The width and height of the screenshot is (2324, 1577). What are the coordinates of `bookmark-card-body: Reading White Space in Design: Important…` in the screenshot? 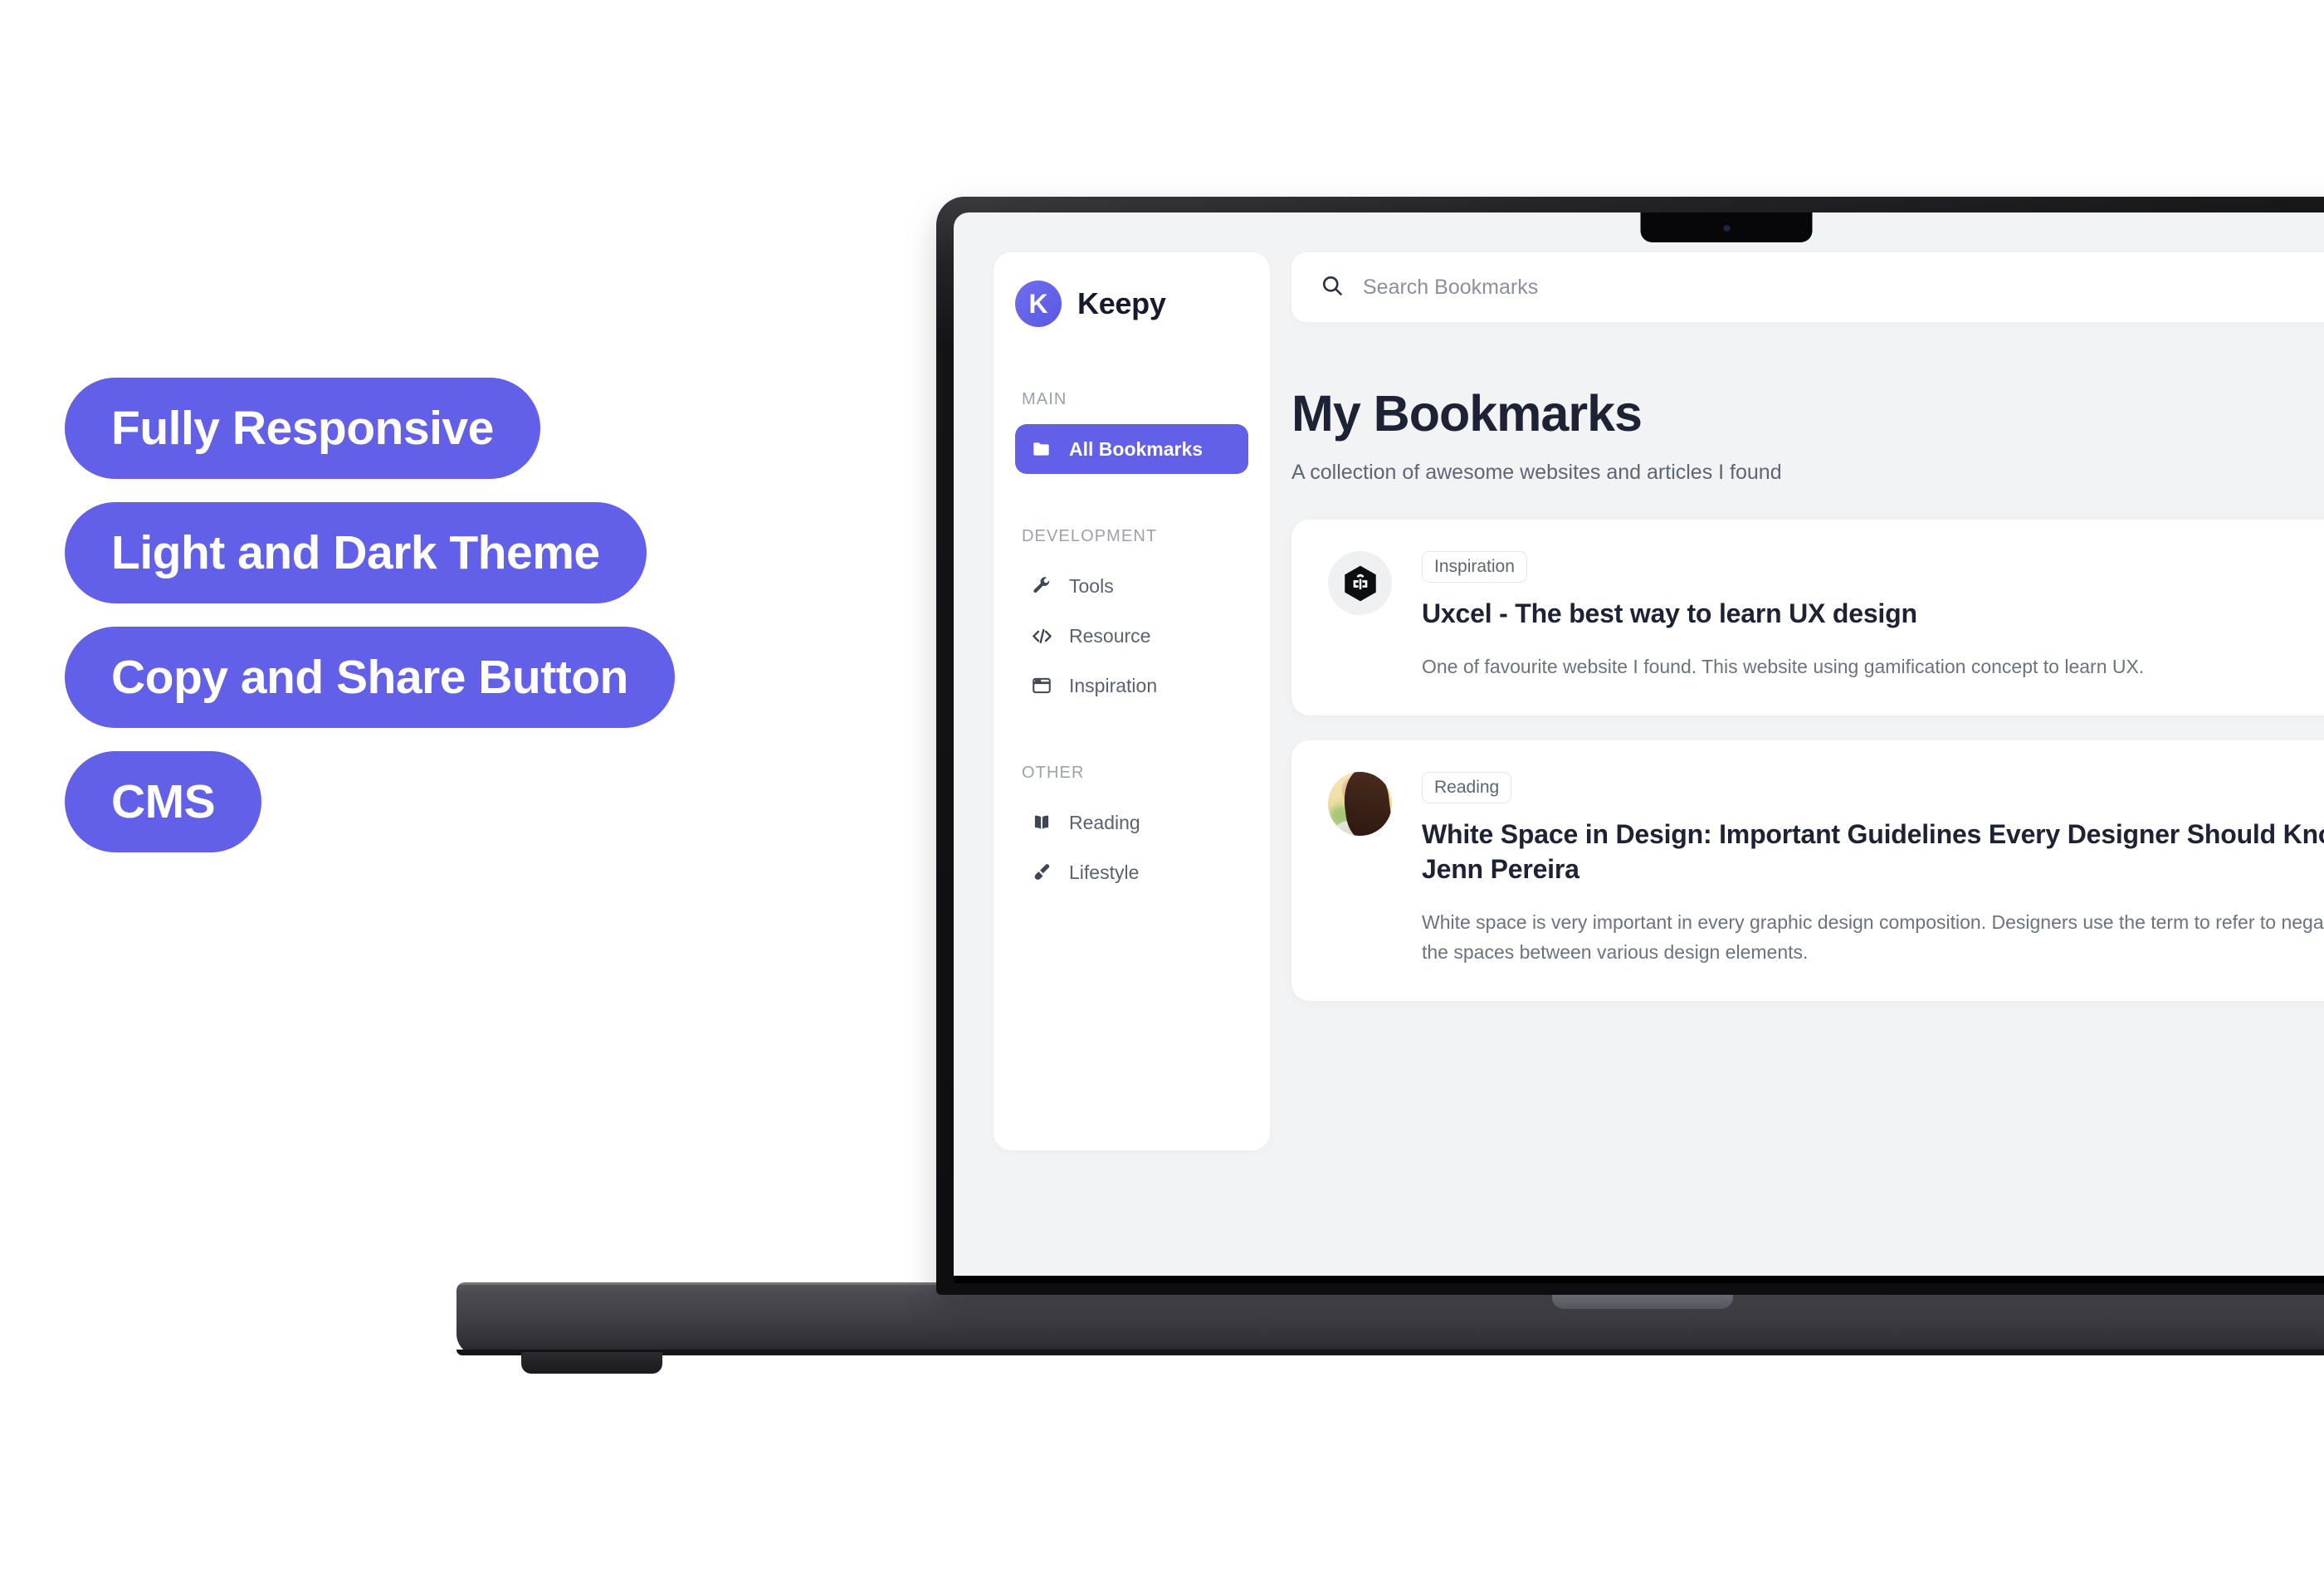 It's located at (1873, 869).